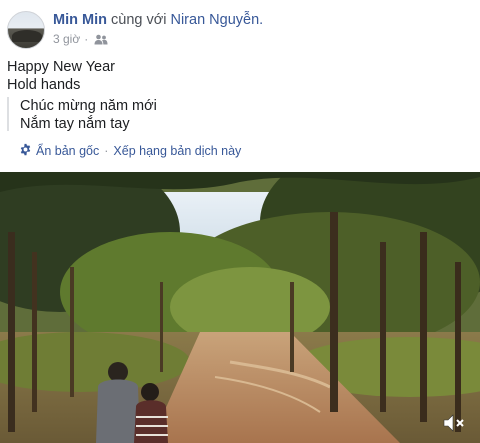 Image resolution: width=480 pixels, height=443 pixels. I want to click on tagged-user: Niran Nguyễn., so click(216, 20).